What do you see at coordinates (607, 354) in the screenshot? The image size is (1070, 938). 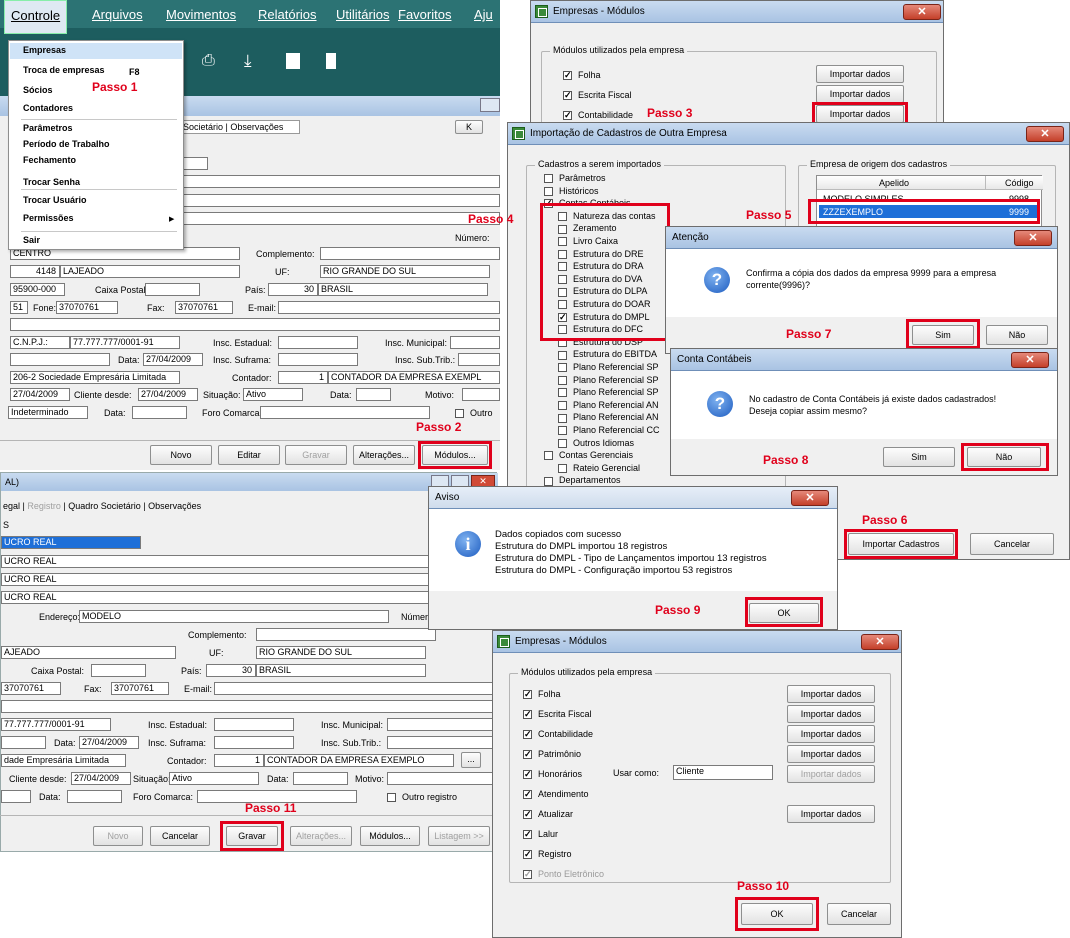 I see `tree-item: Estrutura do EBITDA` at bounding box center [607, 354].